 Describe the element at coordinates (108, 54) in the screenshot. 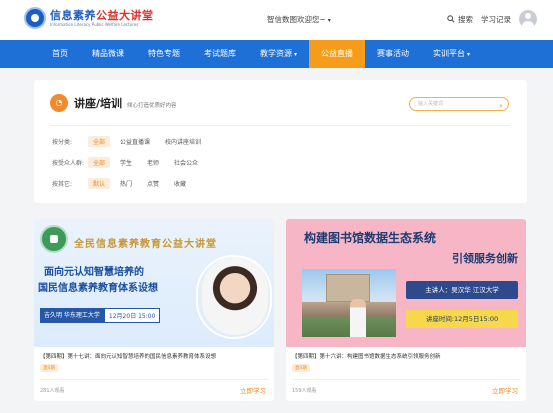

I see `nav-item-micro-courses: 精品微课` at that location.